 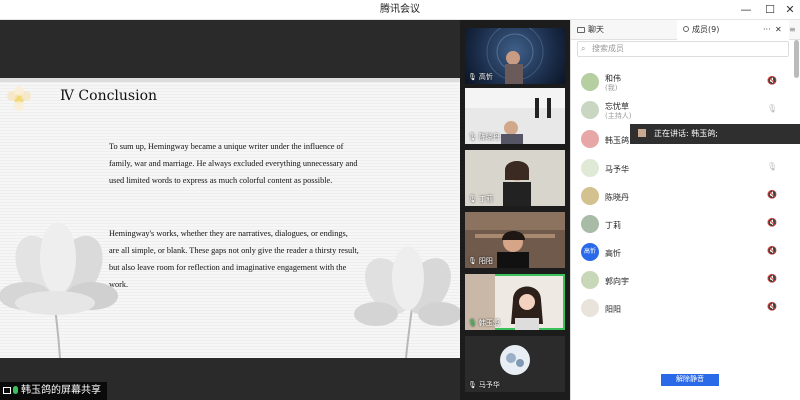 What do you see at coordinates (790, 10) in the screenshot?
I see `close-window-button: ✕` at bounding box center [790, 10].